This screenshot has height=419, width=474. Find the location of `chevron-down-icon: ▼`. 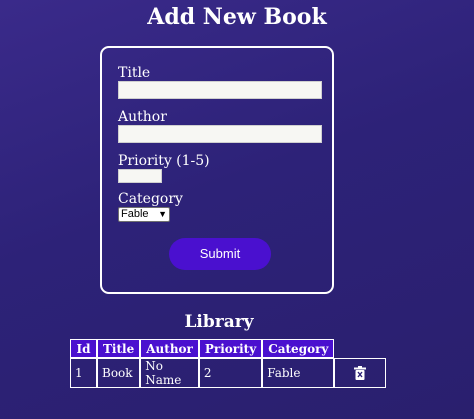

chevron-down-icon: ▼ is located at coordinates (162, 214).